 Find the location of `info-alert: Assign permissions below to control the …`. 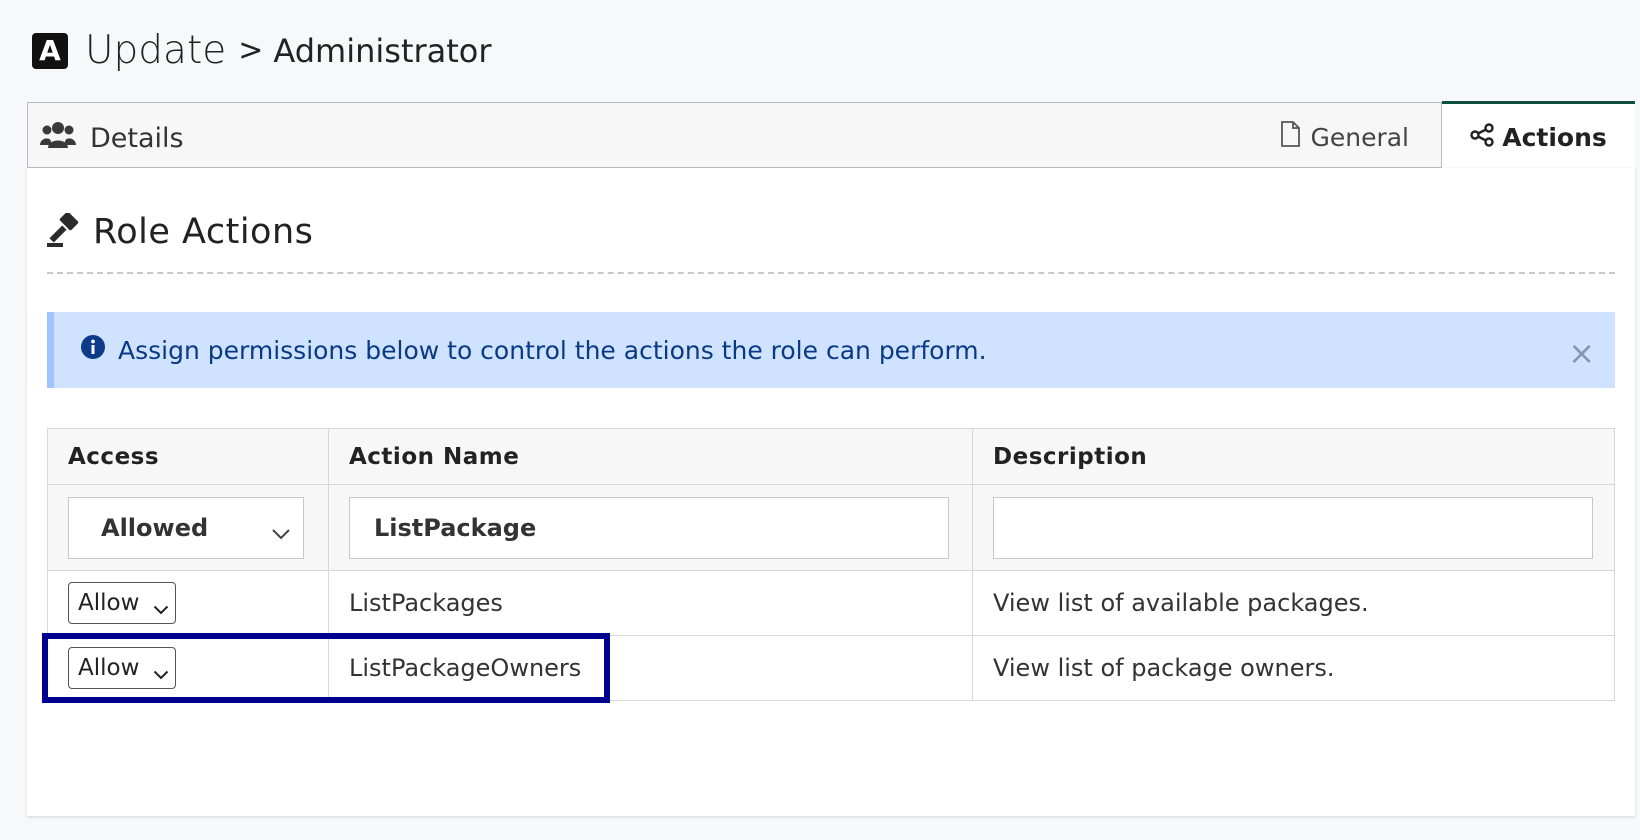

info-alert: Assign permissions below to control the … is located at coordinates (831, 350).